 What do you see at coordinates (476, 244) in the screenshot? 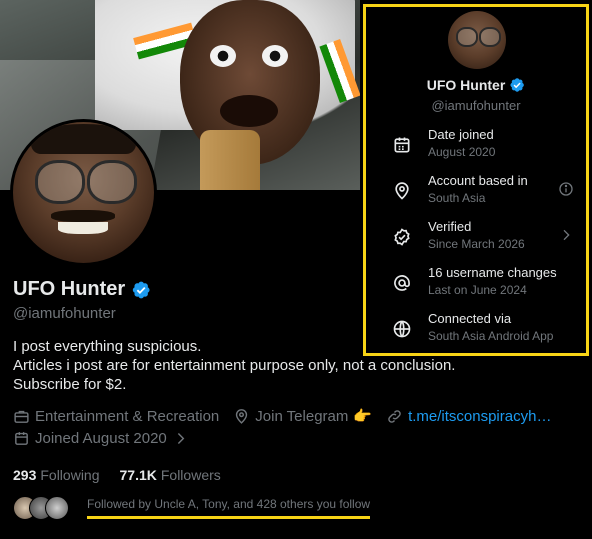
I see `row-subtitle: Since March 2026` at bounding box center [476, 244].